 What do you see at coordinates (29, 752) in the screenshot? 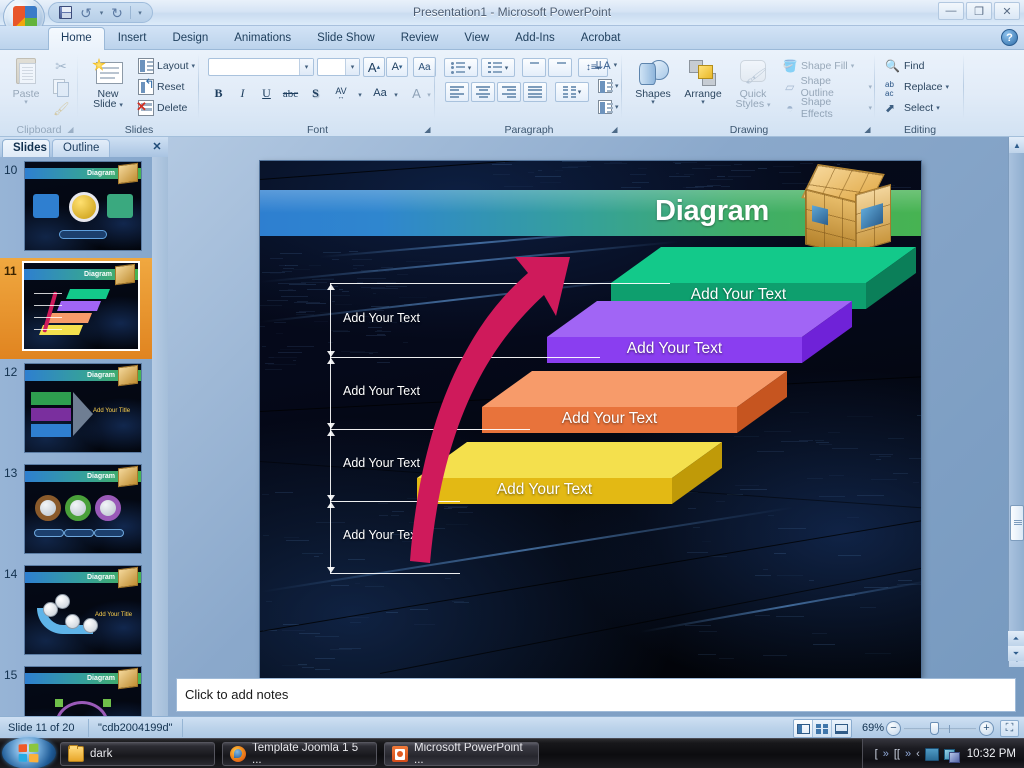
I see `start-button` at bounding box center [29, 752].